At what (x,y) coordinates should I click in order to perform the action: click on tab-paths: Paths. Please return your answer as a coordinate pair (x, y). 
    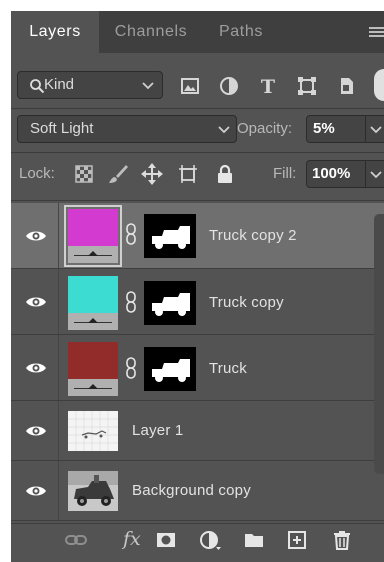
    Looking at the image, I should click on (241, 32).